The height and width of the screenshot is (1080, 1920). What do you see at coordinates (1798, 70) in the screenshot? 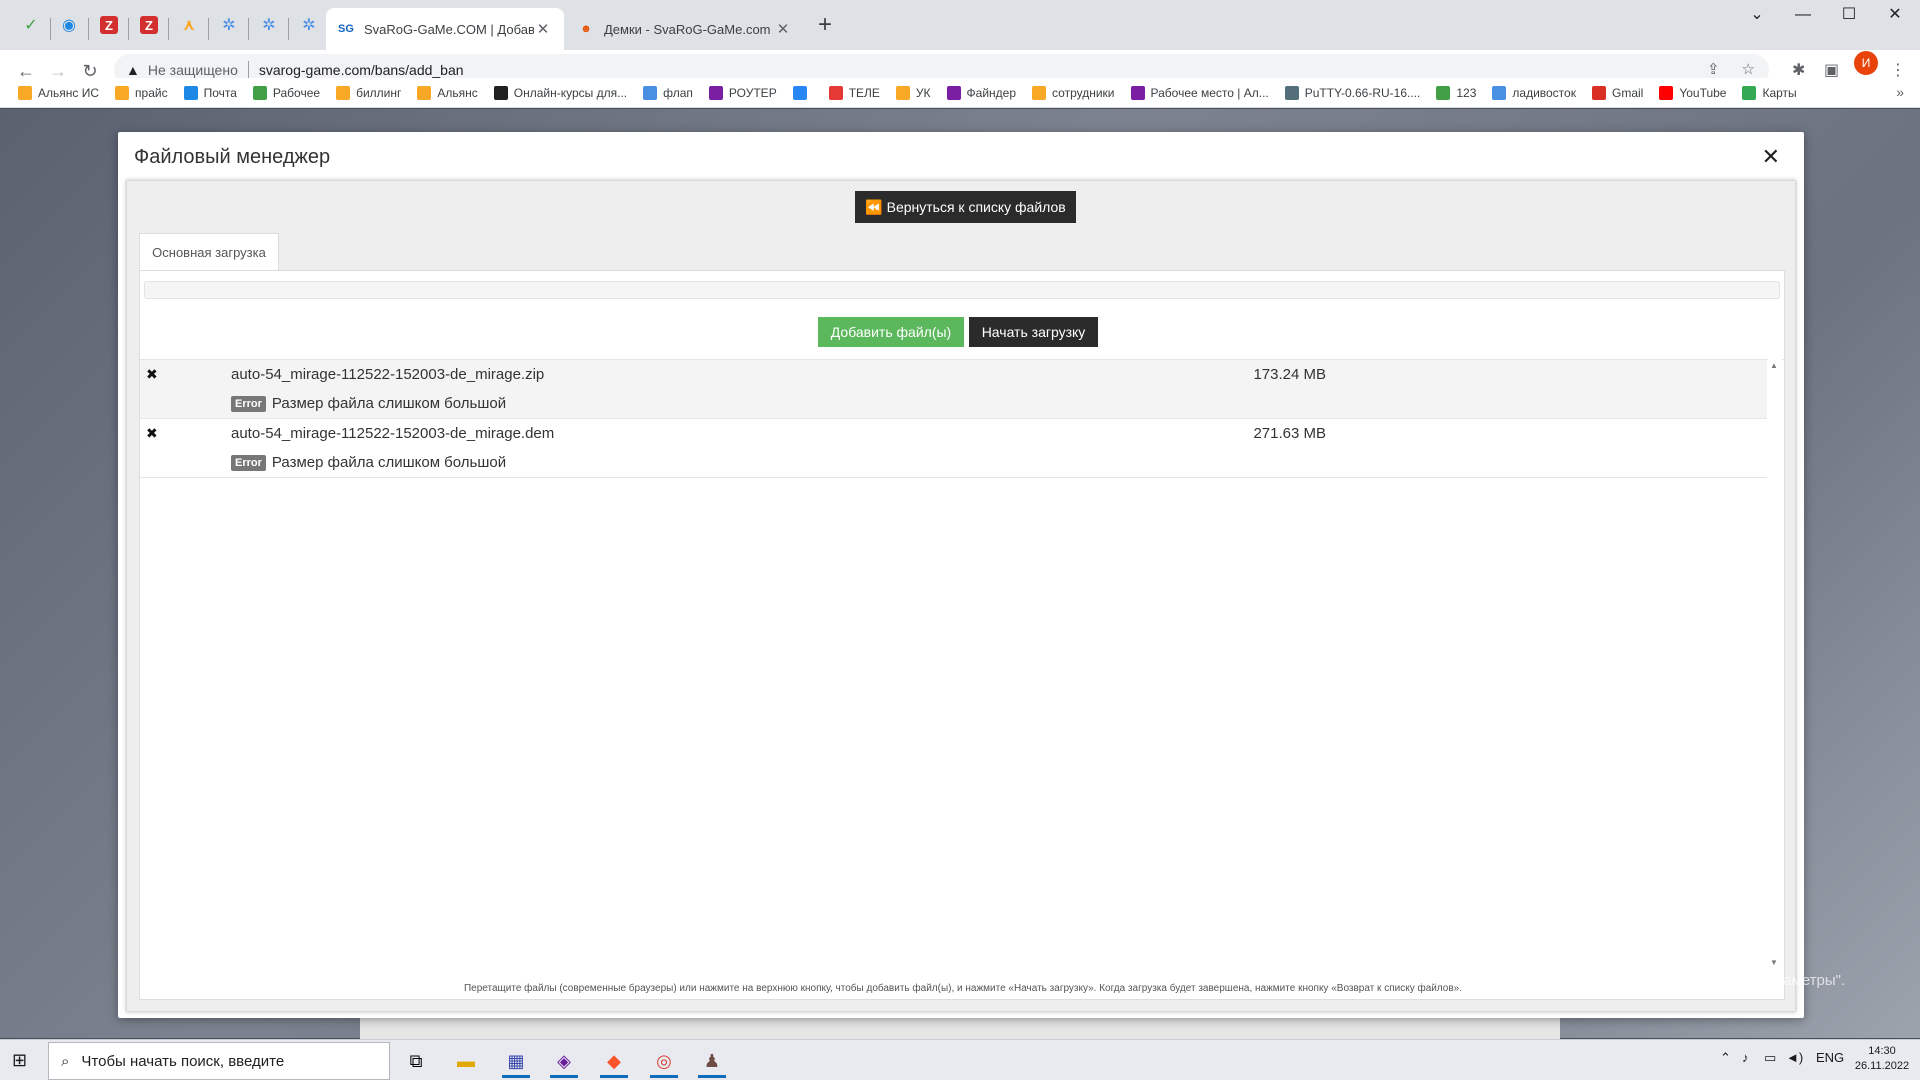
I see `extensions-icon: ✱` at bounding box center [1798, 70].